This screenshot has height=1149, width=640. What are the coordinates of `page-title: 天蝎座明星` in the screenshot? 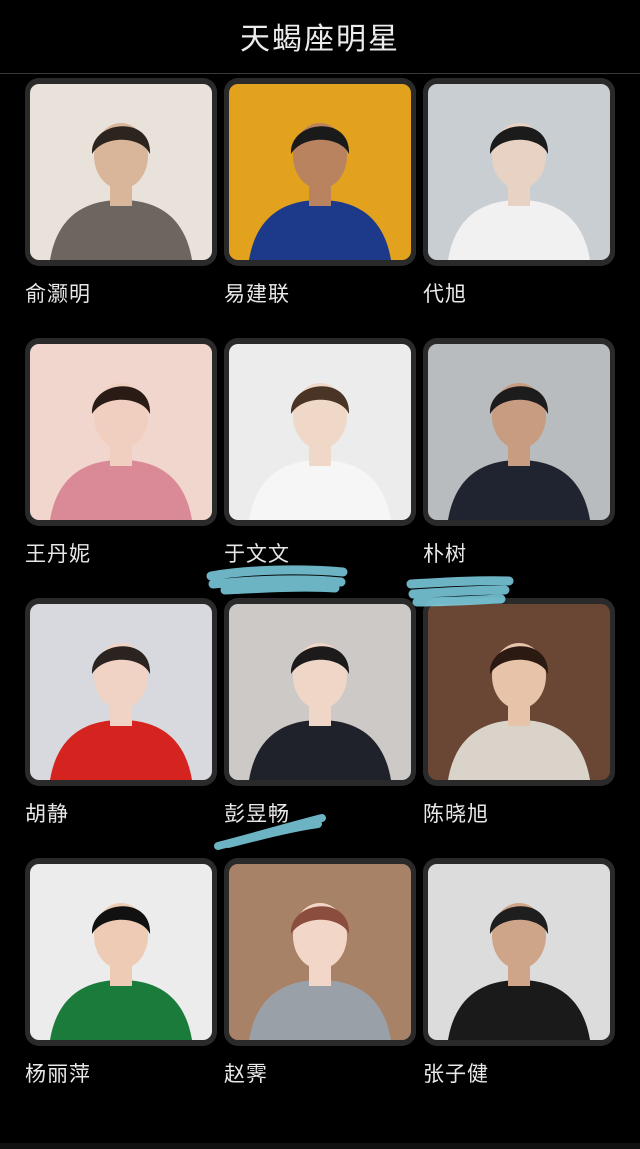 It's located at (320, 39).